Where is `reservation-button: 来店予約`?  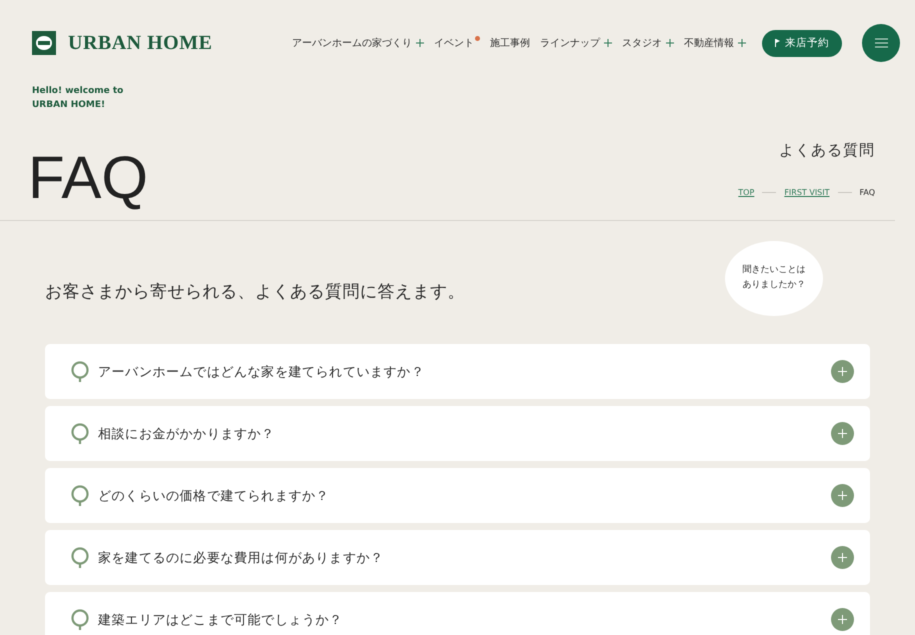 reservation-button: 来店予約 is located at coordinates (802, 43).